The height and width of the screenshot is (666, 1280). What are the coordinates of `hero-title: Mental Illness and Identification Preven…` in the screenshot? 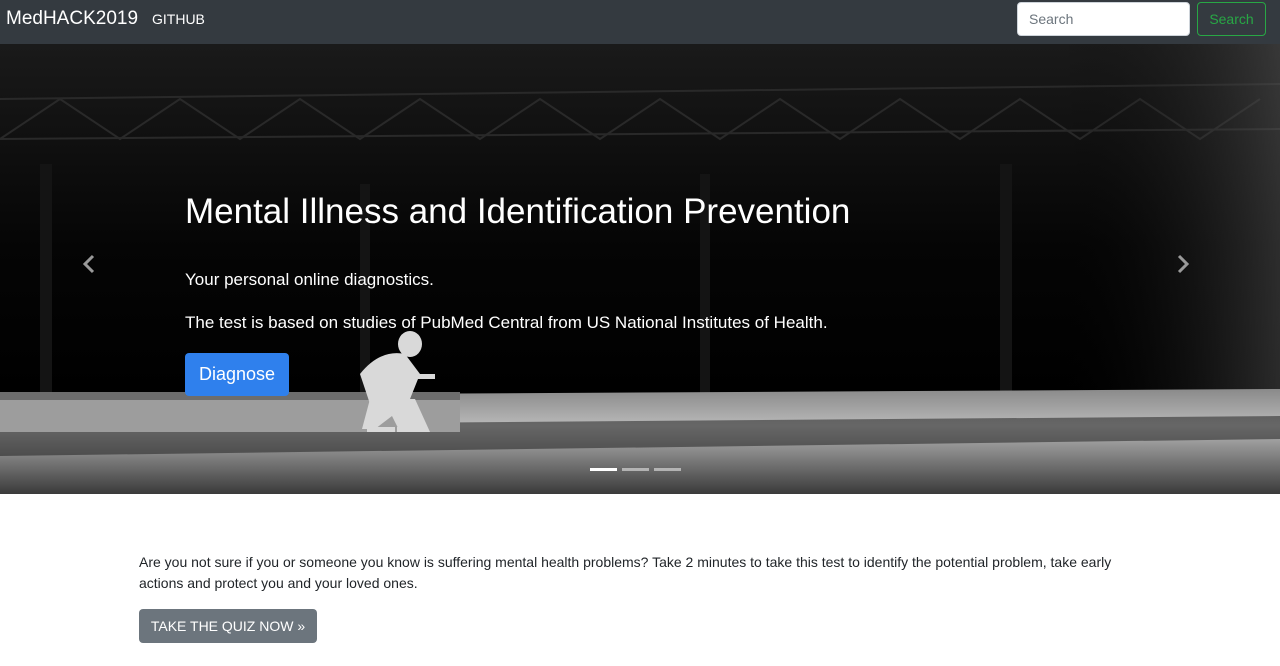 It's located at (518, 211).